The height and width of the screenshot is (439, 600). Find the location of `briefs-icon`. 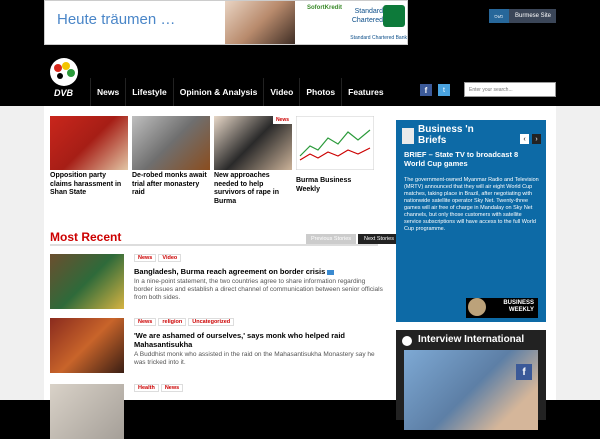

briefs-icon is located at coordinates (408, 136).